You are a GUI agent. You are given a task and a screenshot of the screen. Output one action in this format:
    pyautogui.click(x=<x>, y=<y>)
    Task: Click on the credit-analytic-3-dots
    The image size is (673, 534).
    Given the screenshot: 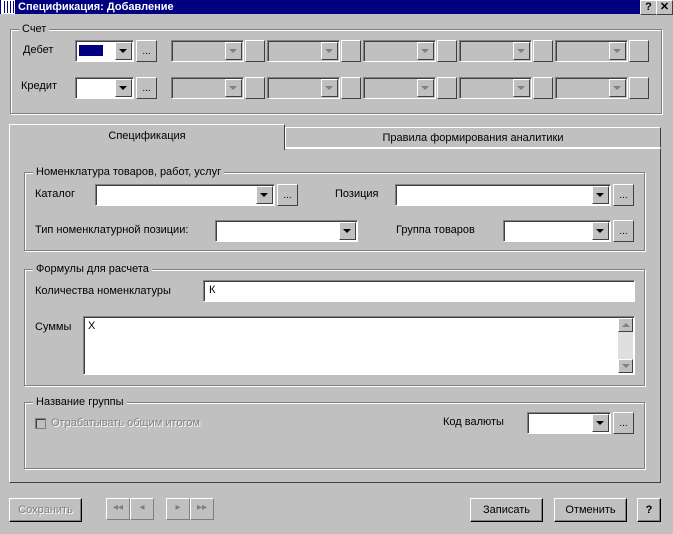 What is the action you would take?
    pyautogui.click(x=447, y=88)
    